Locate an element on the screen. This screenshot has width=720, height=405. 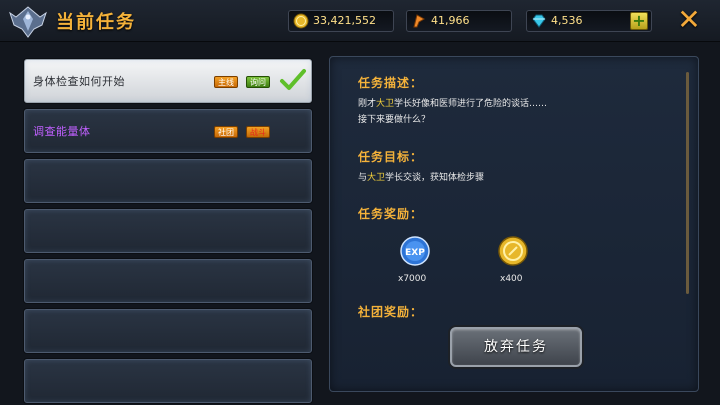
exp-icon: EXP is located at coordinates (415, 251).